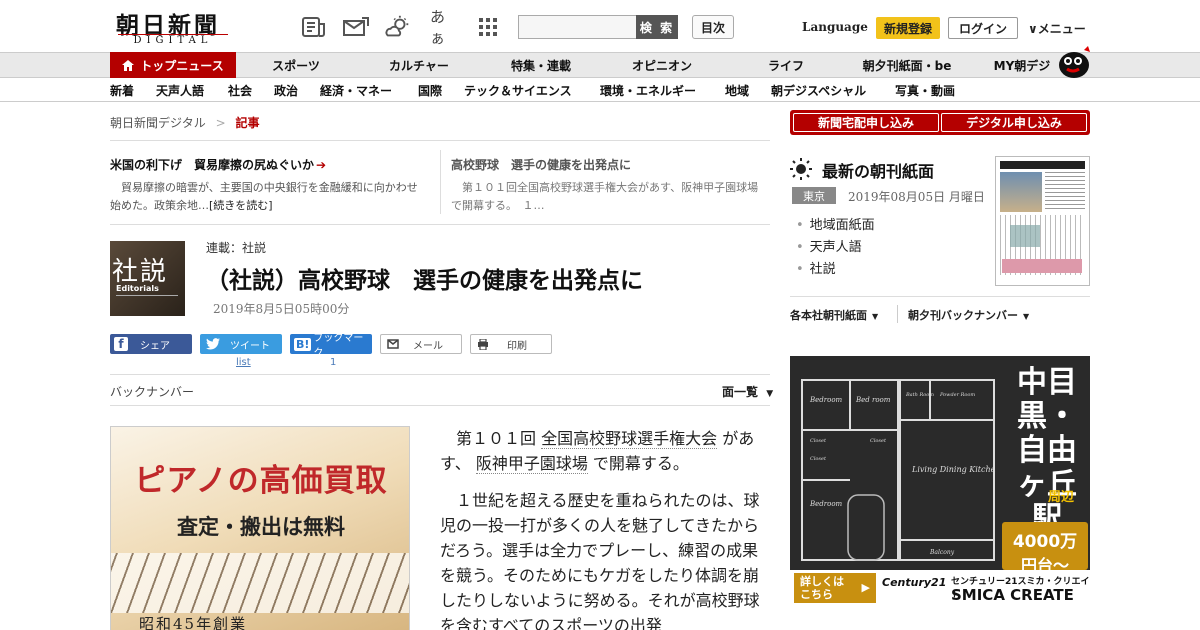 This screenshot has width=1200, height=630. What do you see at coordinates (247, 123) in the screenshot?
I see `breadcrumb-current: 記事` at bounding box center [247, 123].